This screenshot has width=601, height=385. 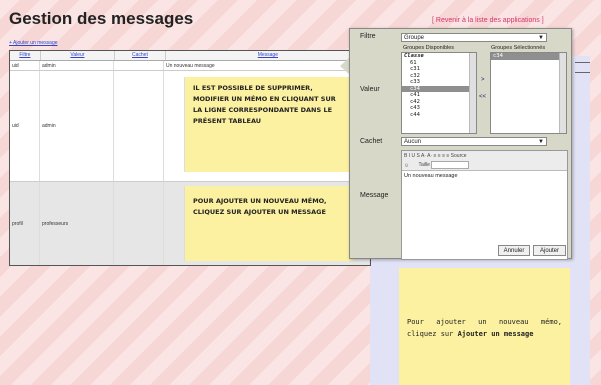 I want to click on filtre-label: Filtre, so click(x=368, y=36).